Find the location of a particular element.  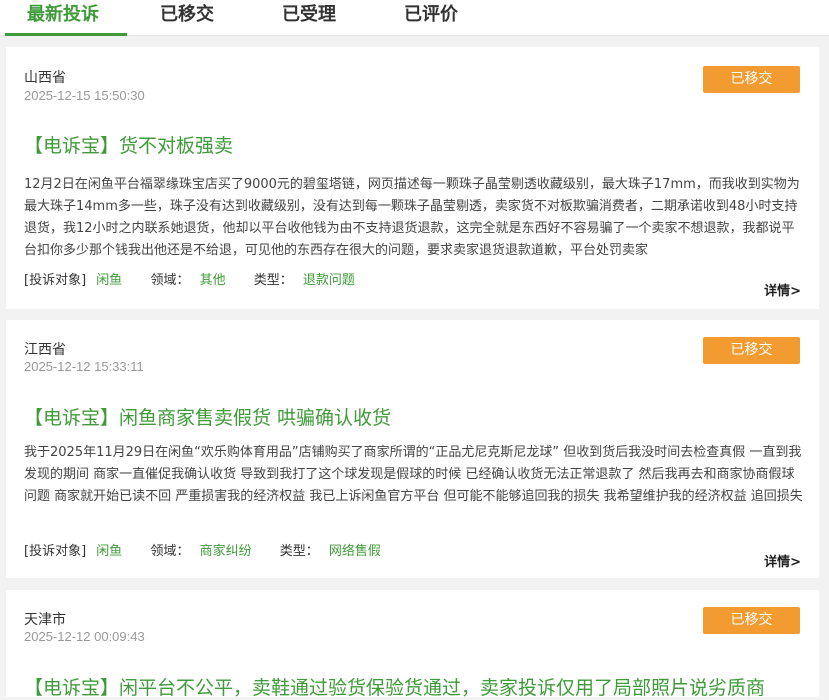

complaint-datetime: 2025-12-15 15:50:30 is located at coordinates (84, 95).